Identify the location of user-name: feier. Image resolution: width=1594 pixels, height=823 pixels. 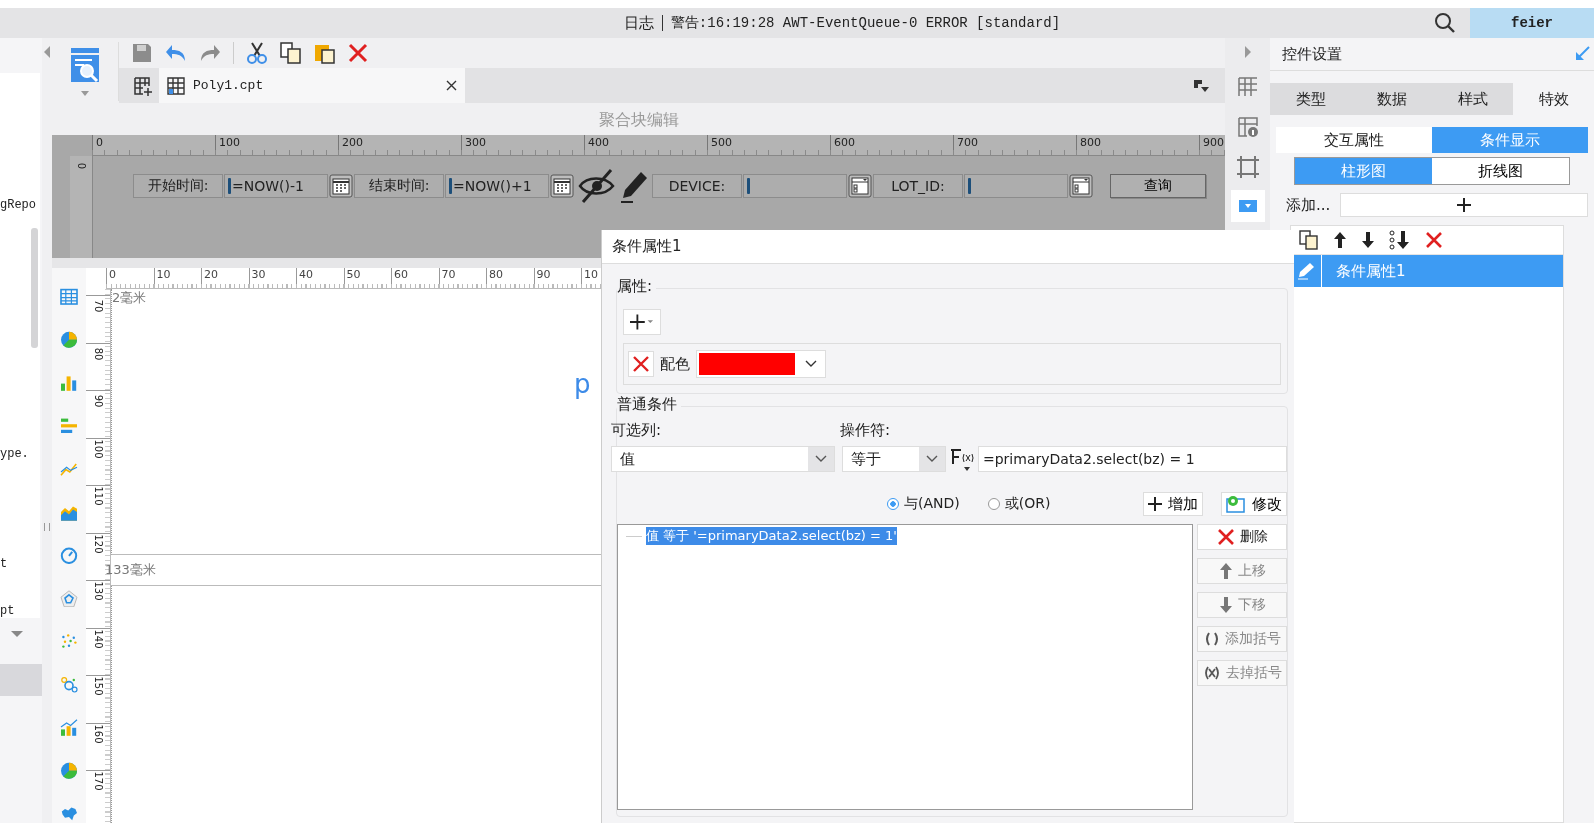
(1532, 23).